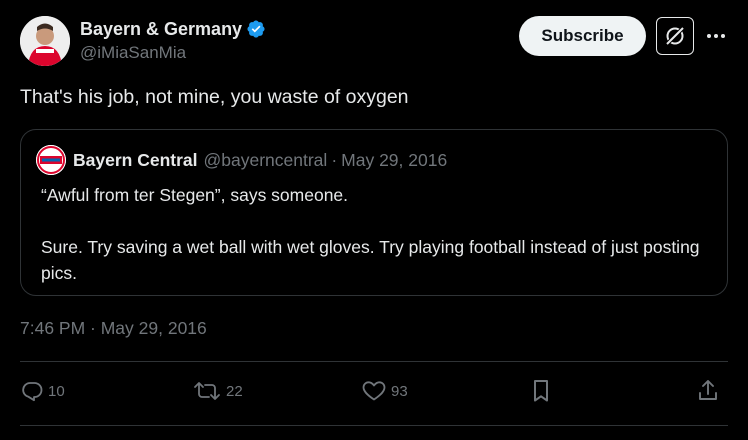 The image size is (748, 440). I want to click on retweet-count: 22, so click(234, 391).